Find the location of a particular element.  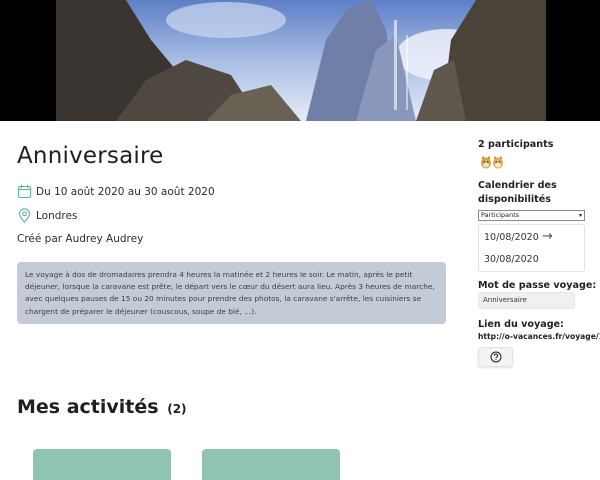

question-circle-icon is located at coordinates (496, 357).